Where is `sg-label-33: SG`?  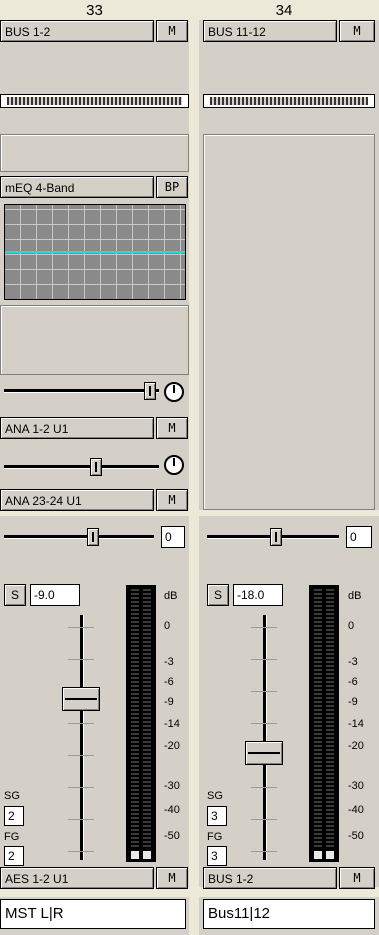
sg-label-33: SG is located at coordinates (12, 796).